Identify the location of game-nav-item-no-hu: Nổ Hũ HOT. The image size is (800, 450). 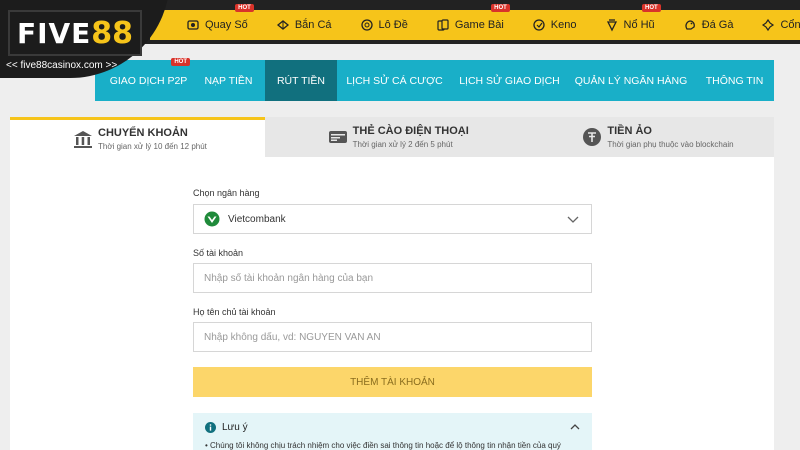
(626, 22).